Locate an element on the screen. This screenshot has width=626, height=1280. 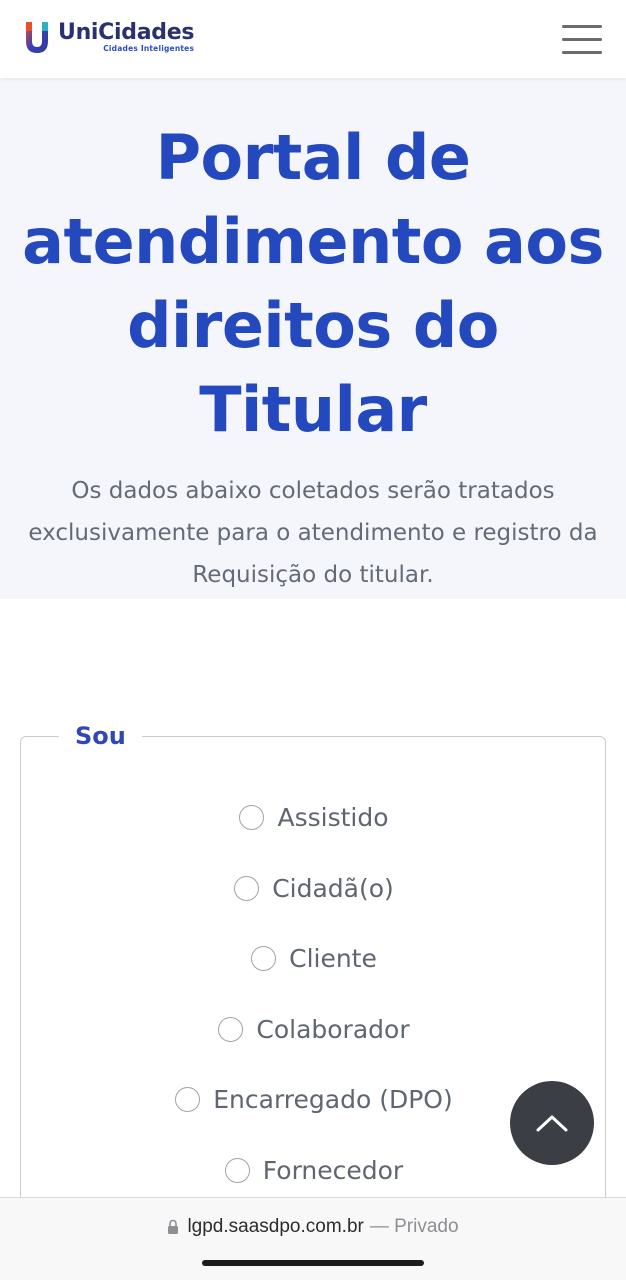
radio-option-cidadao: Cidadã(o) is located at coordinates (314, 888).